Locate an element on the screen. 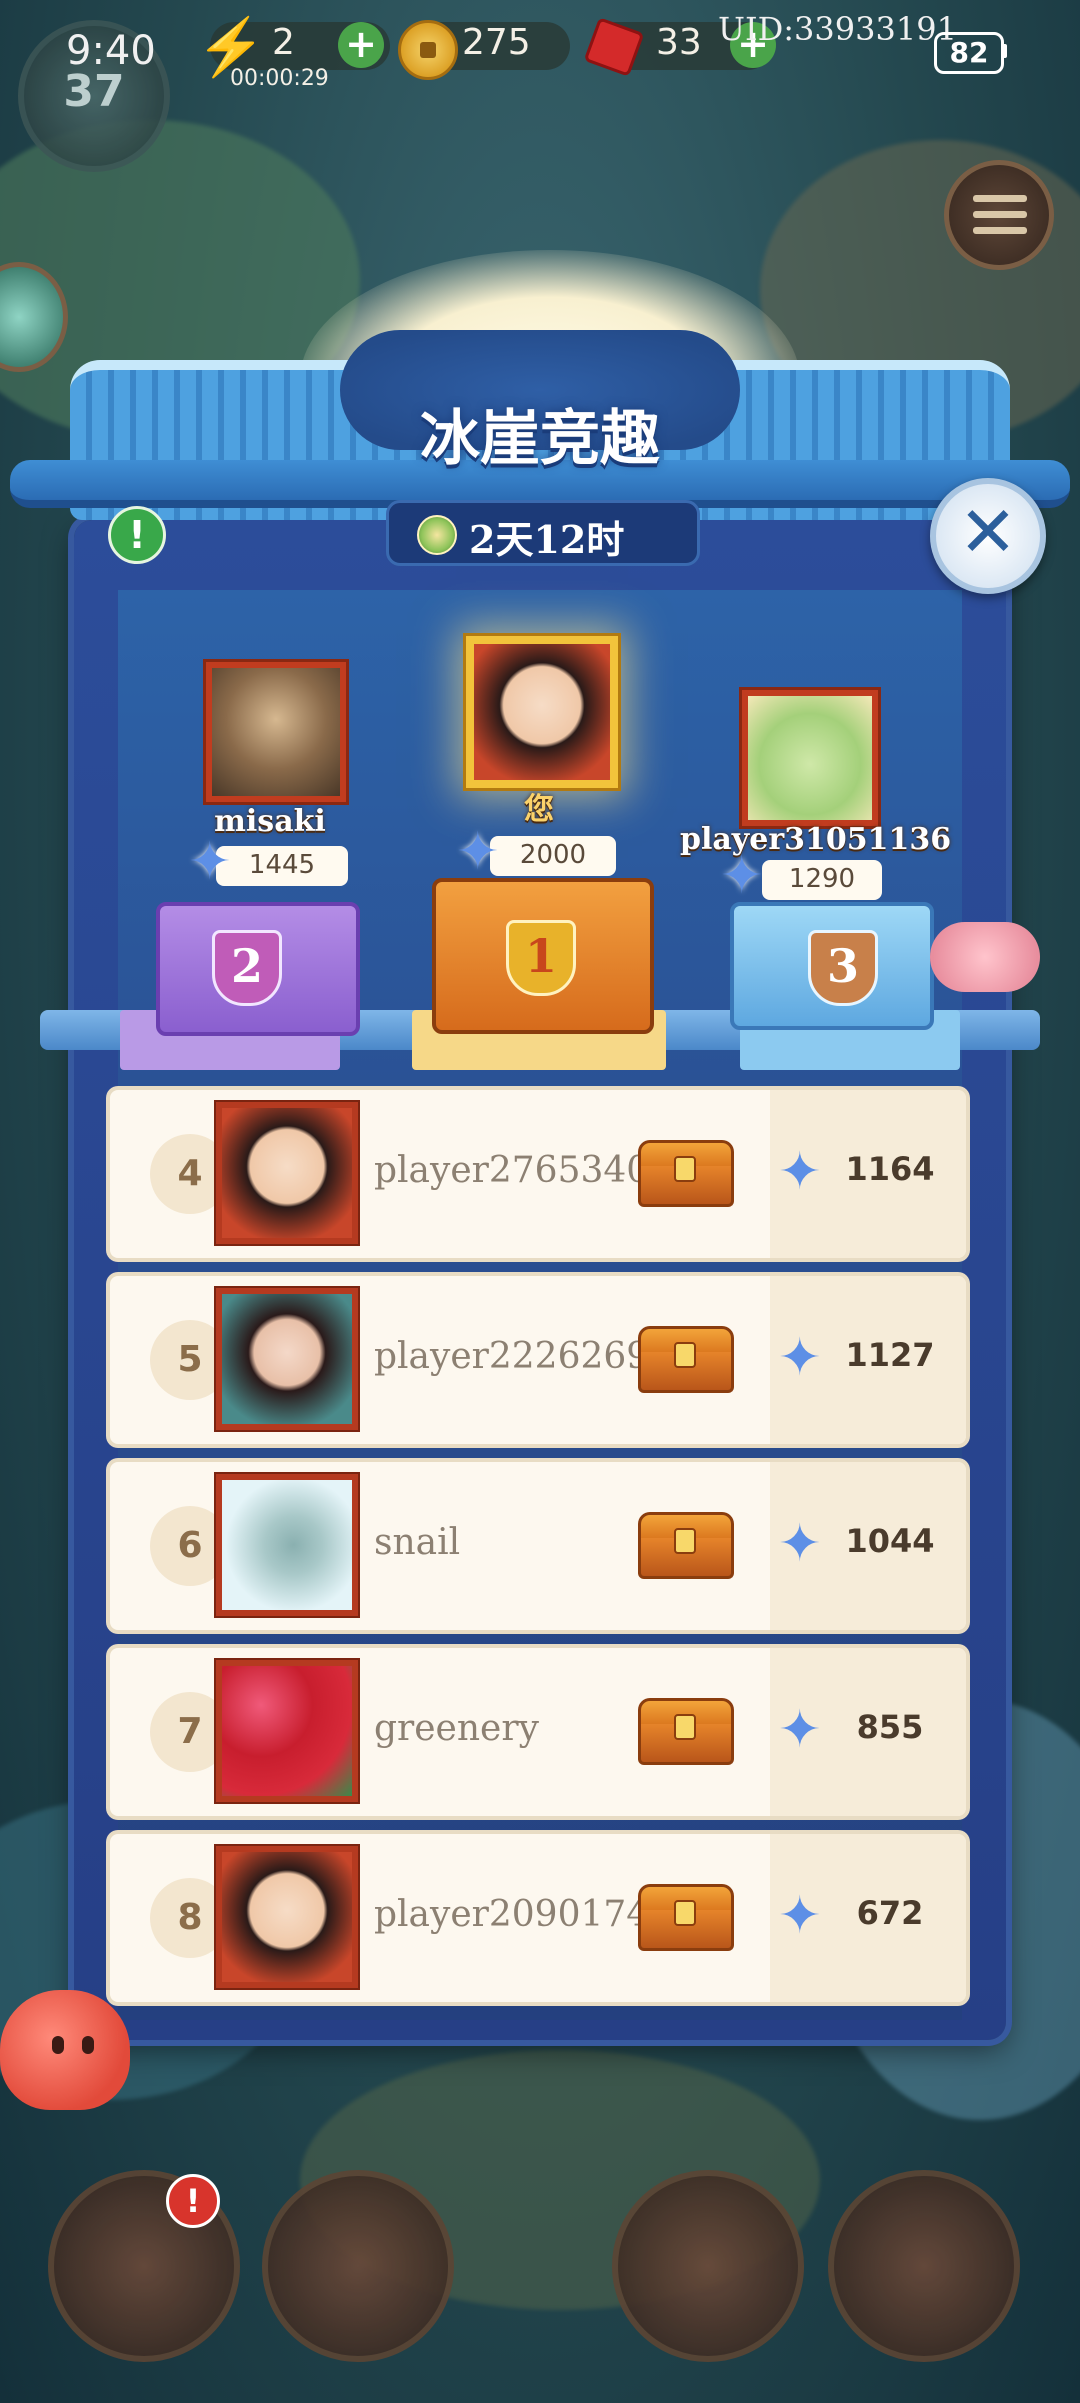 This screenshot has width=1080, height=2403. leaderboard-row-8: 8 player20901741 ✦ 672 is located at coordinates (538, 1918).